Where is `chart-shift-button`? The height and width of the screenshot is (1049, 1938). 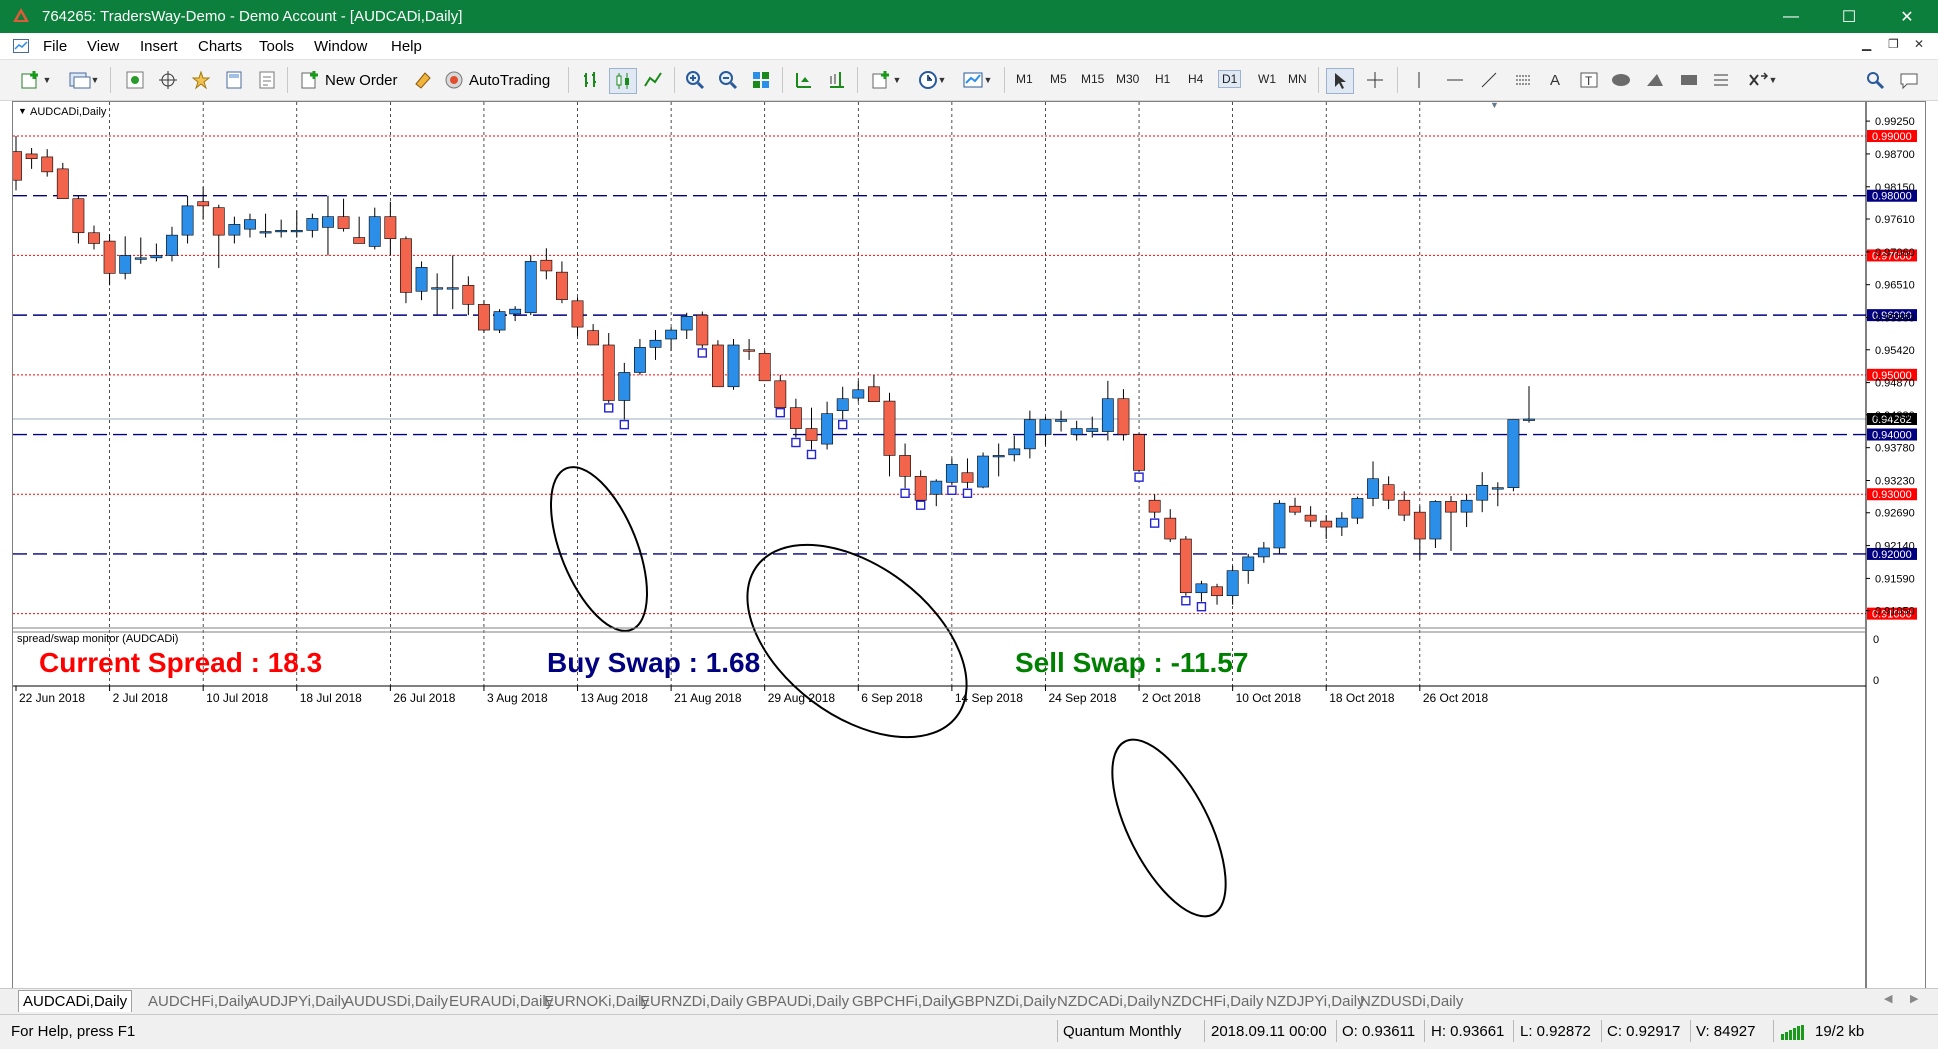
chart-shift-button is located at coordinates (836, 80).